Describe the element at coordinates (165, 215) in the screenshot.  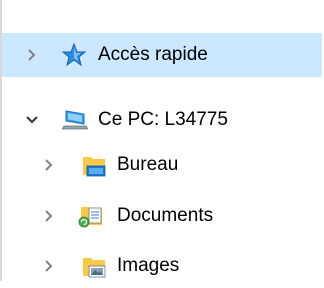
I see `tree-item-label: Documents` at that location.